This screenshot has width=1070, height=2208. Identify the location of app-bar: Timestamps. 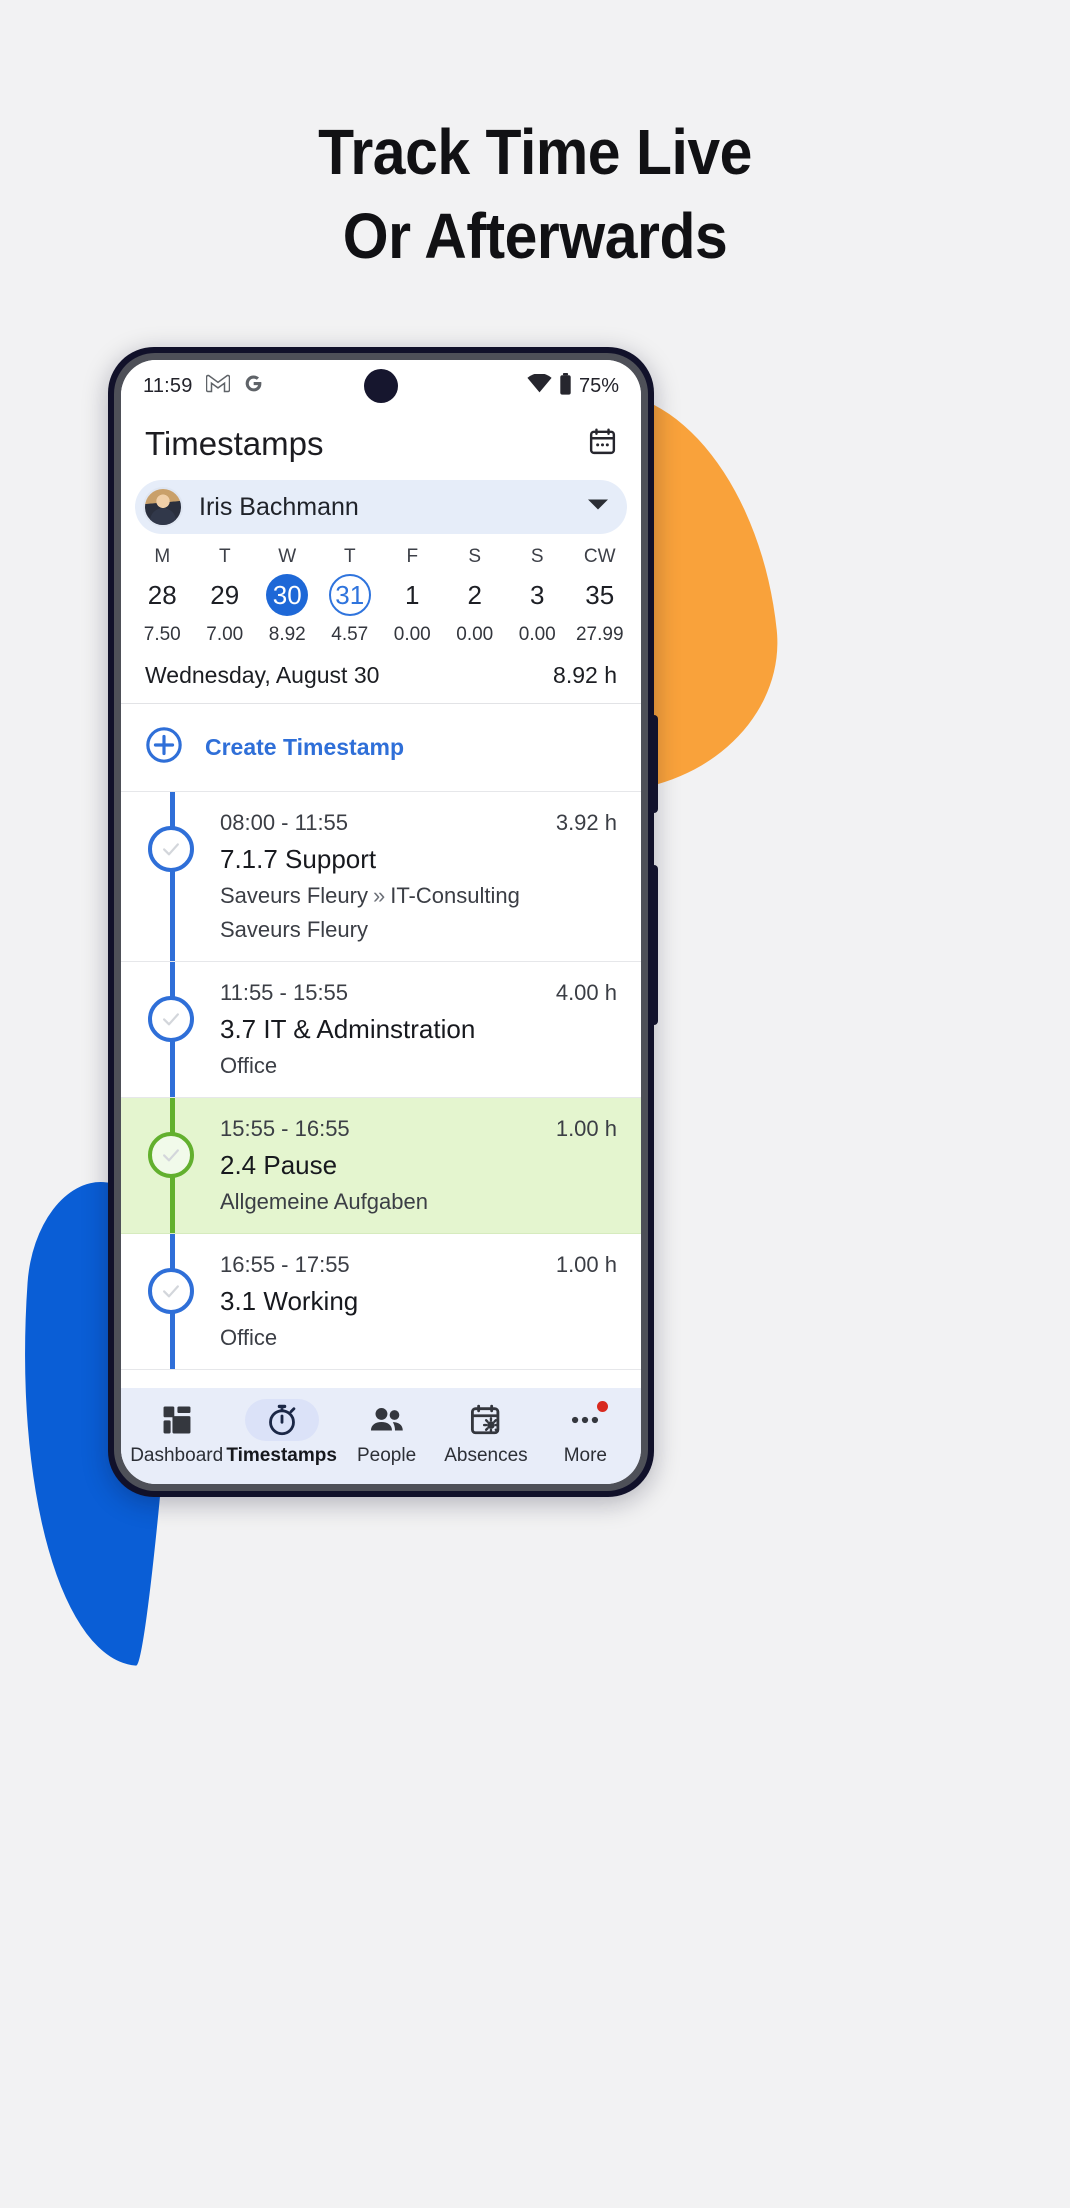
(381, 444).